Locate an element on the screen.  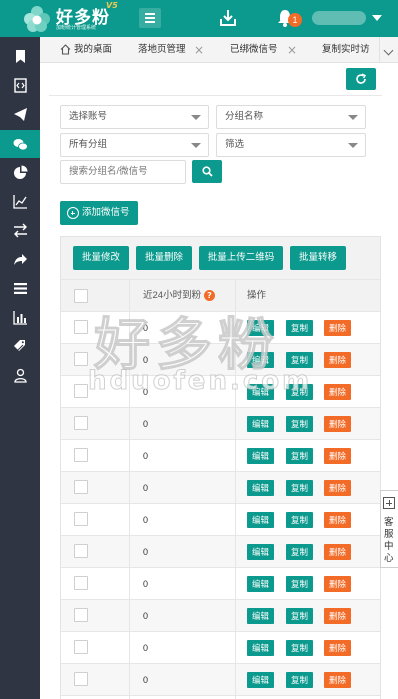
tab-more-chevron-icon is located at coordinates (388, 49).